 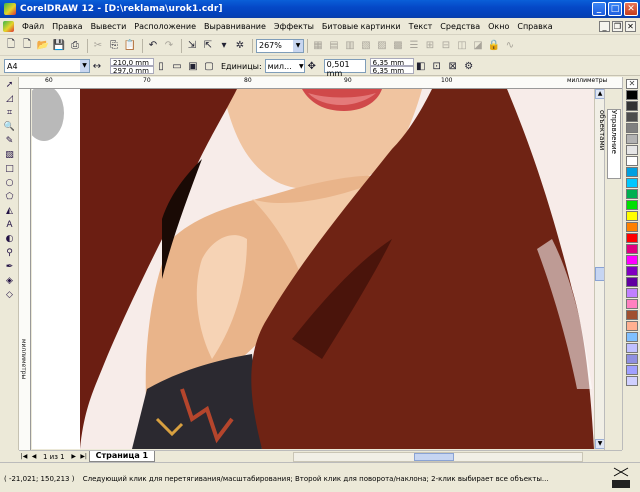 What do you see at coordinates (224, 46) in the screenshot?
I see `application-launcher-icon: ▾` at bounding box center [224, 46].